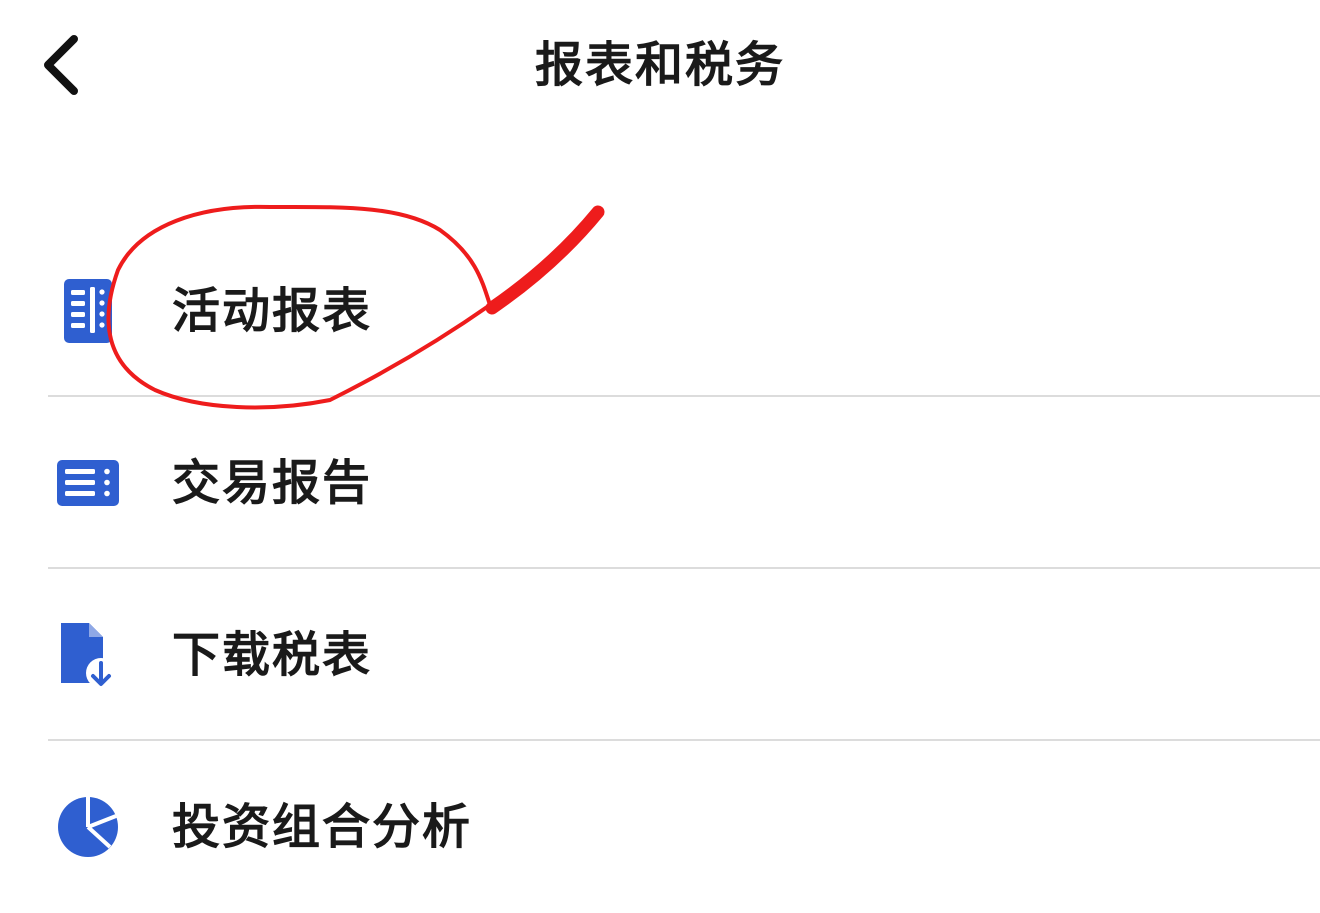 This screenshot has height=913, width=1320. I want to click on trade-report-icon, so click(88, 483).